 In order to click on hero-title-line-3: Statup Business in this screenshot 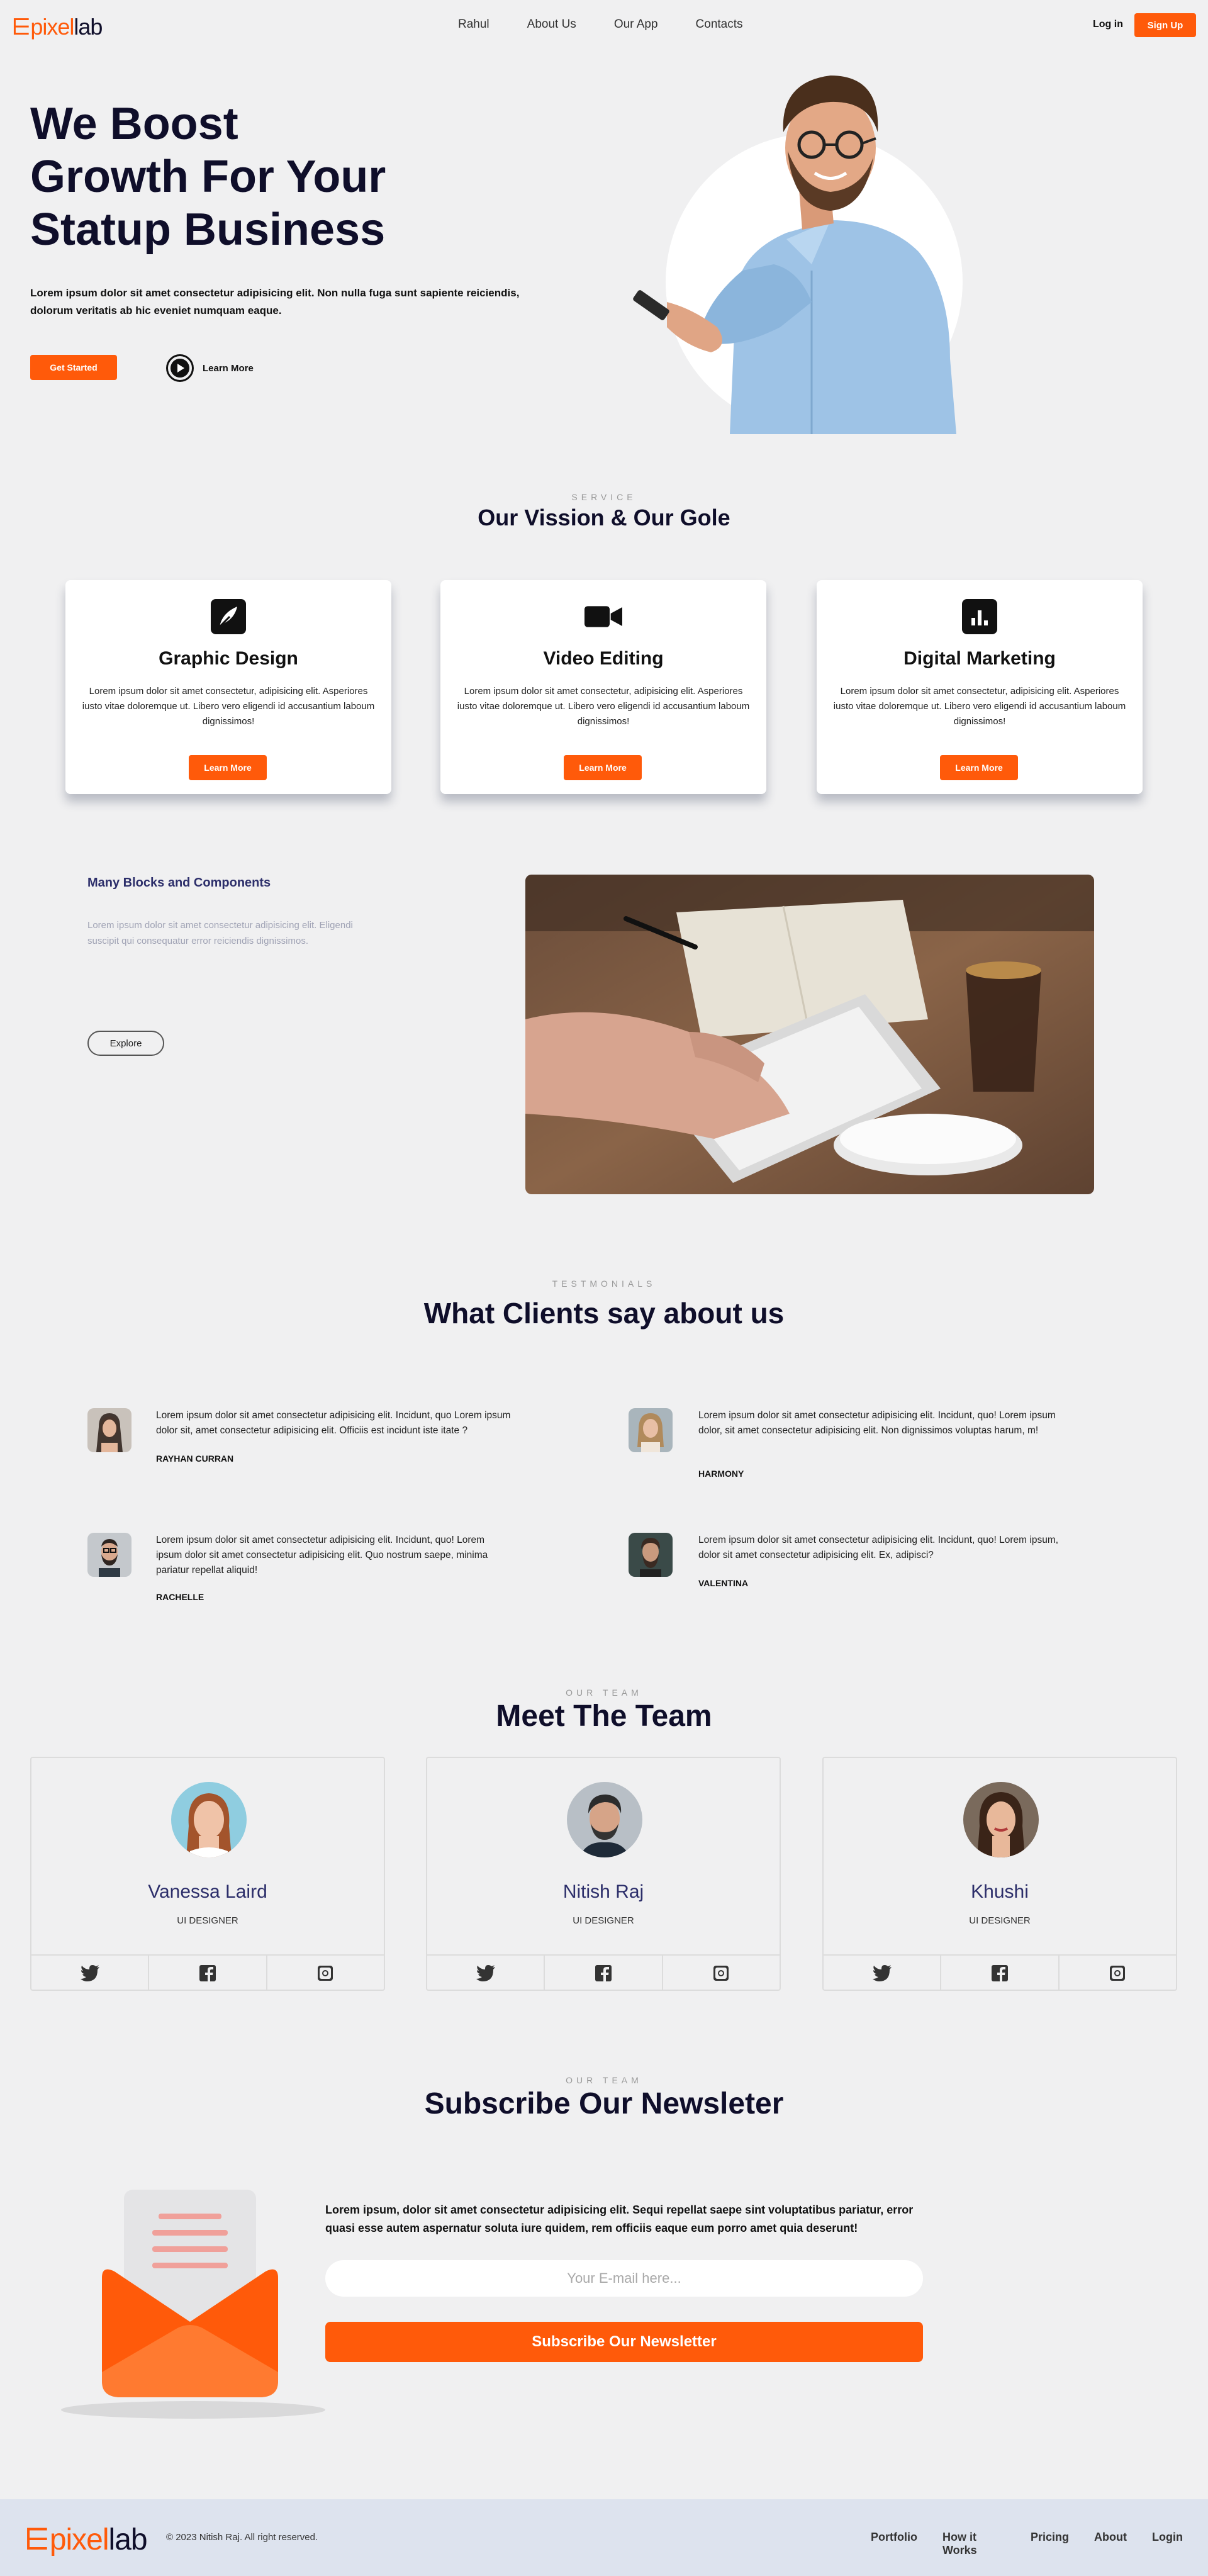, I will do `click(208, 229)`.